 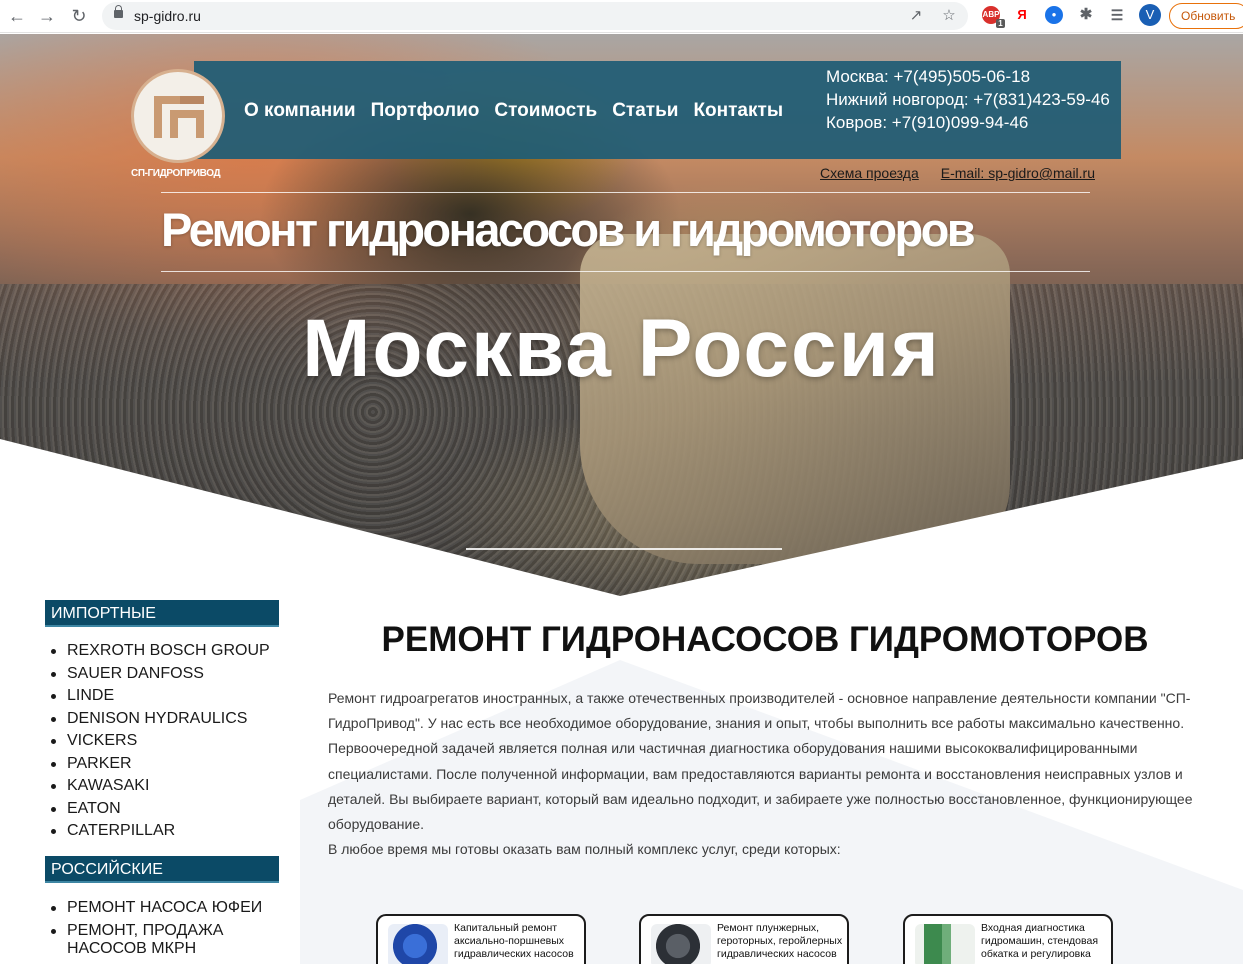 I want to click on brand-link: LINDE, so click(x=90, y=695).